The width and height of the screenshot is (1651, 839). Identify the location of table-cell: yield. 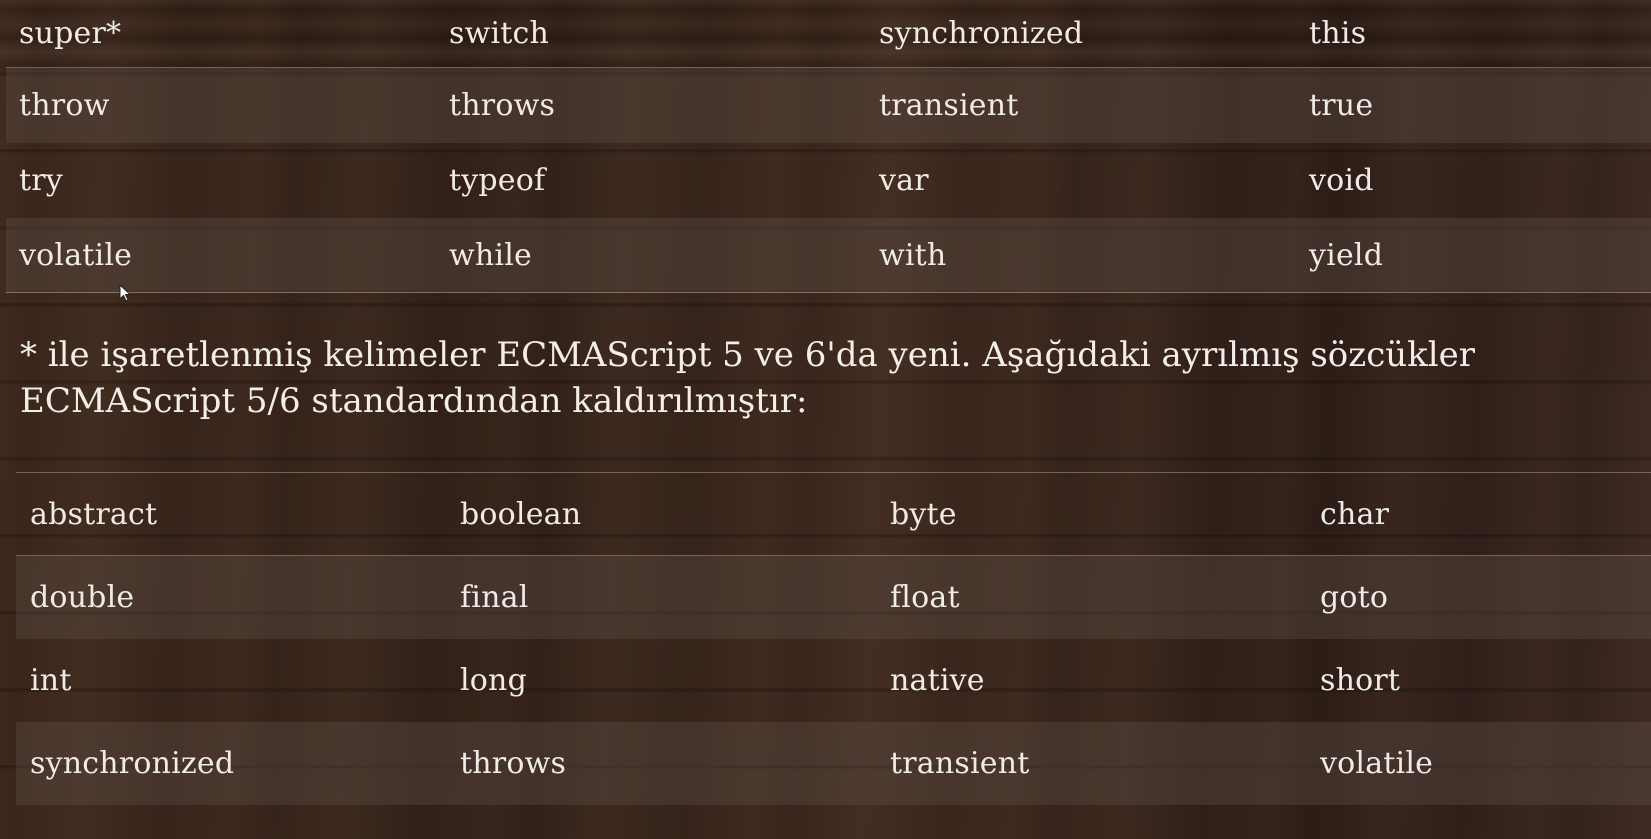
(1346, 255).